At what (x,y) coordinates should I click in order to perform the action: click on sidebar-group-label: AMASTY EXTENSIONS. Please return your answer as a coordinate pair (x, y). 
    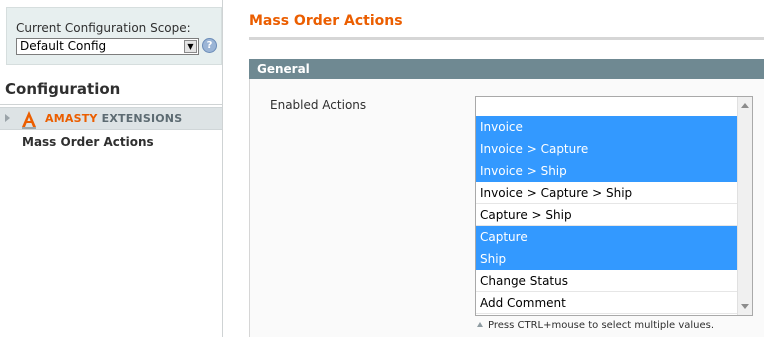
    Looking at the image, I should click on (113, 118).